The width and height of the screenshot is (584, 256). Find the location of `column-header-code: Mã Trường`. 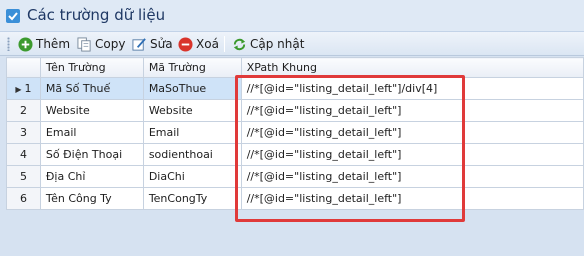

column-header-code: Mã Trường is located at coordinates (192, 67).